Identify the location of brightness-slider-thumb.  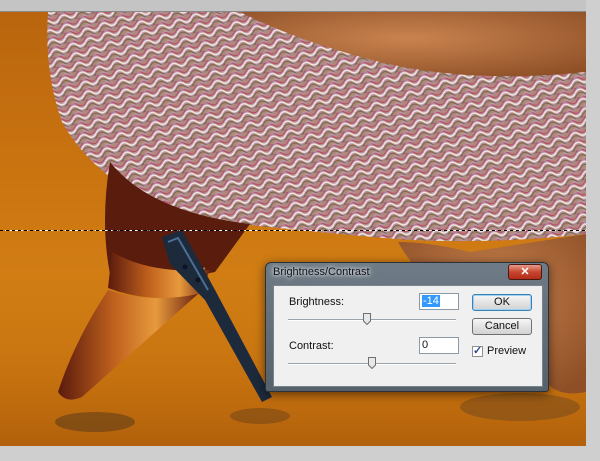
(366, 319).